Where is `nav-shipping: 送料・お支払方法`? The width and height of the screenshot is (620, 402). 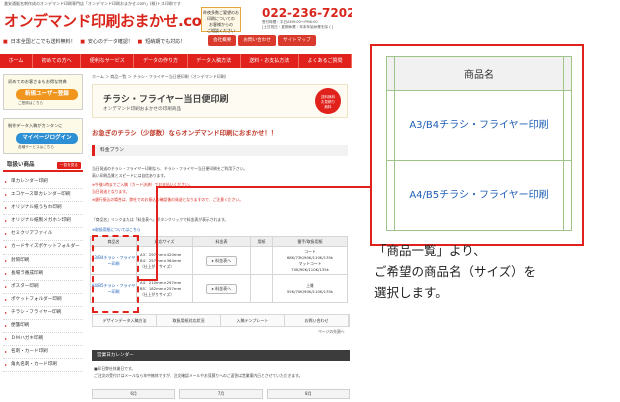
nav-shipping: 送料・お支払方法 is located at coordinates (270, 61).